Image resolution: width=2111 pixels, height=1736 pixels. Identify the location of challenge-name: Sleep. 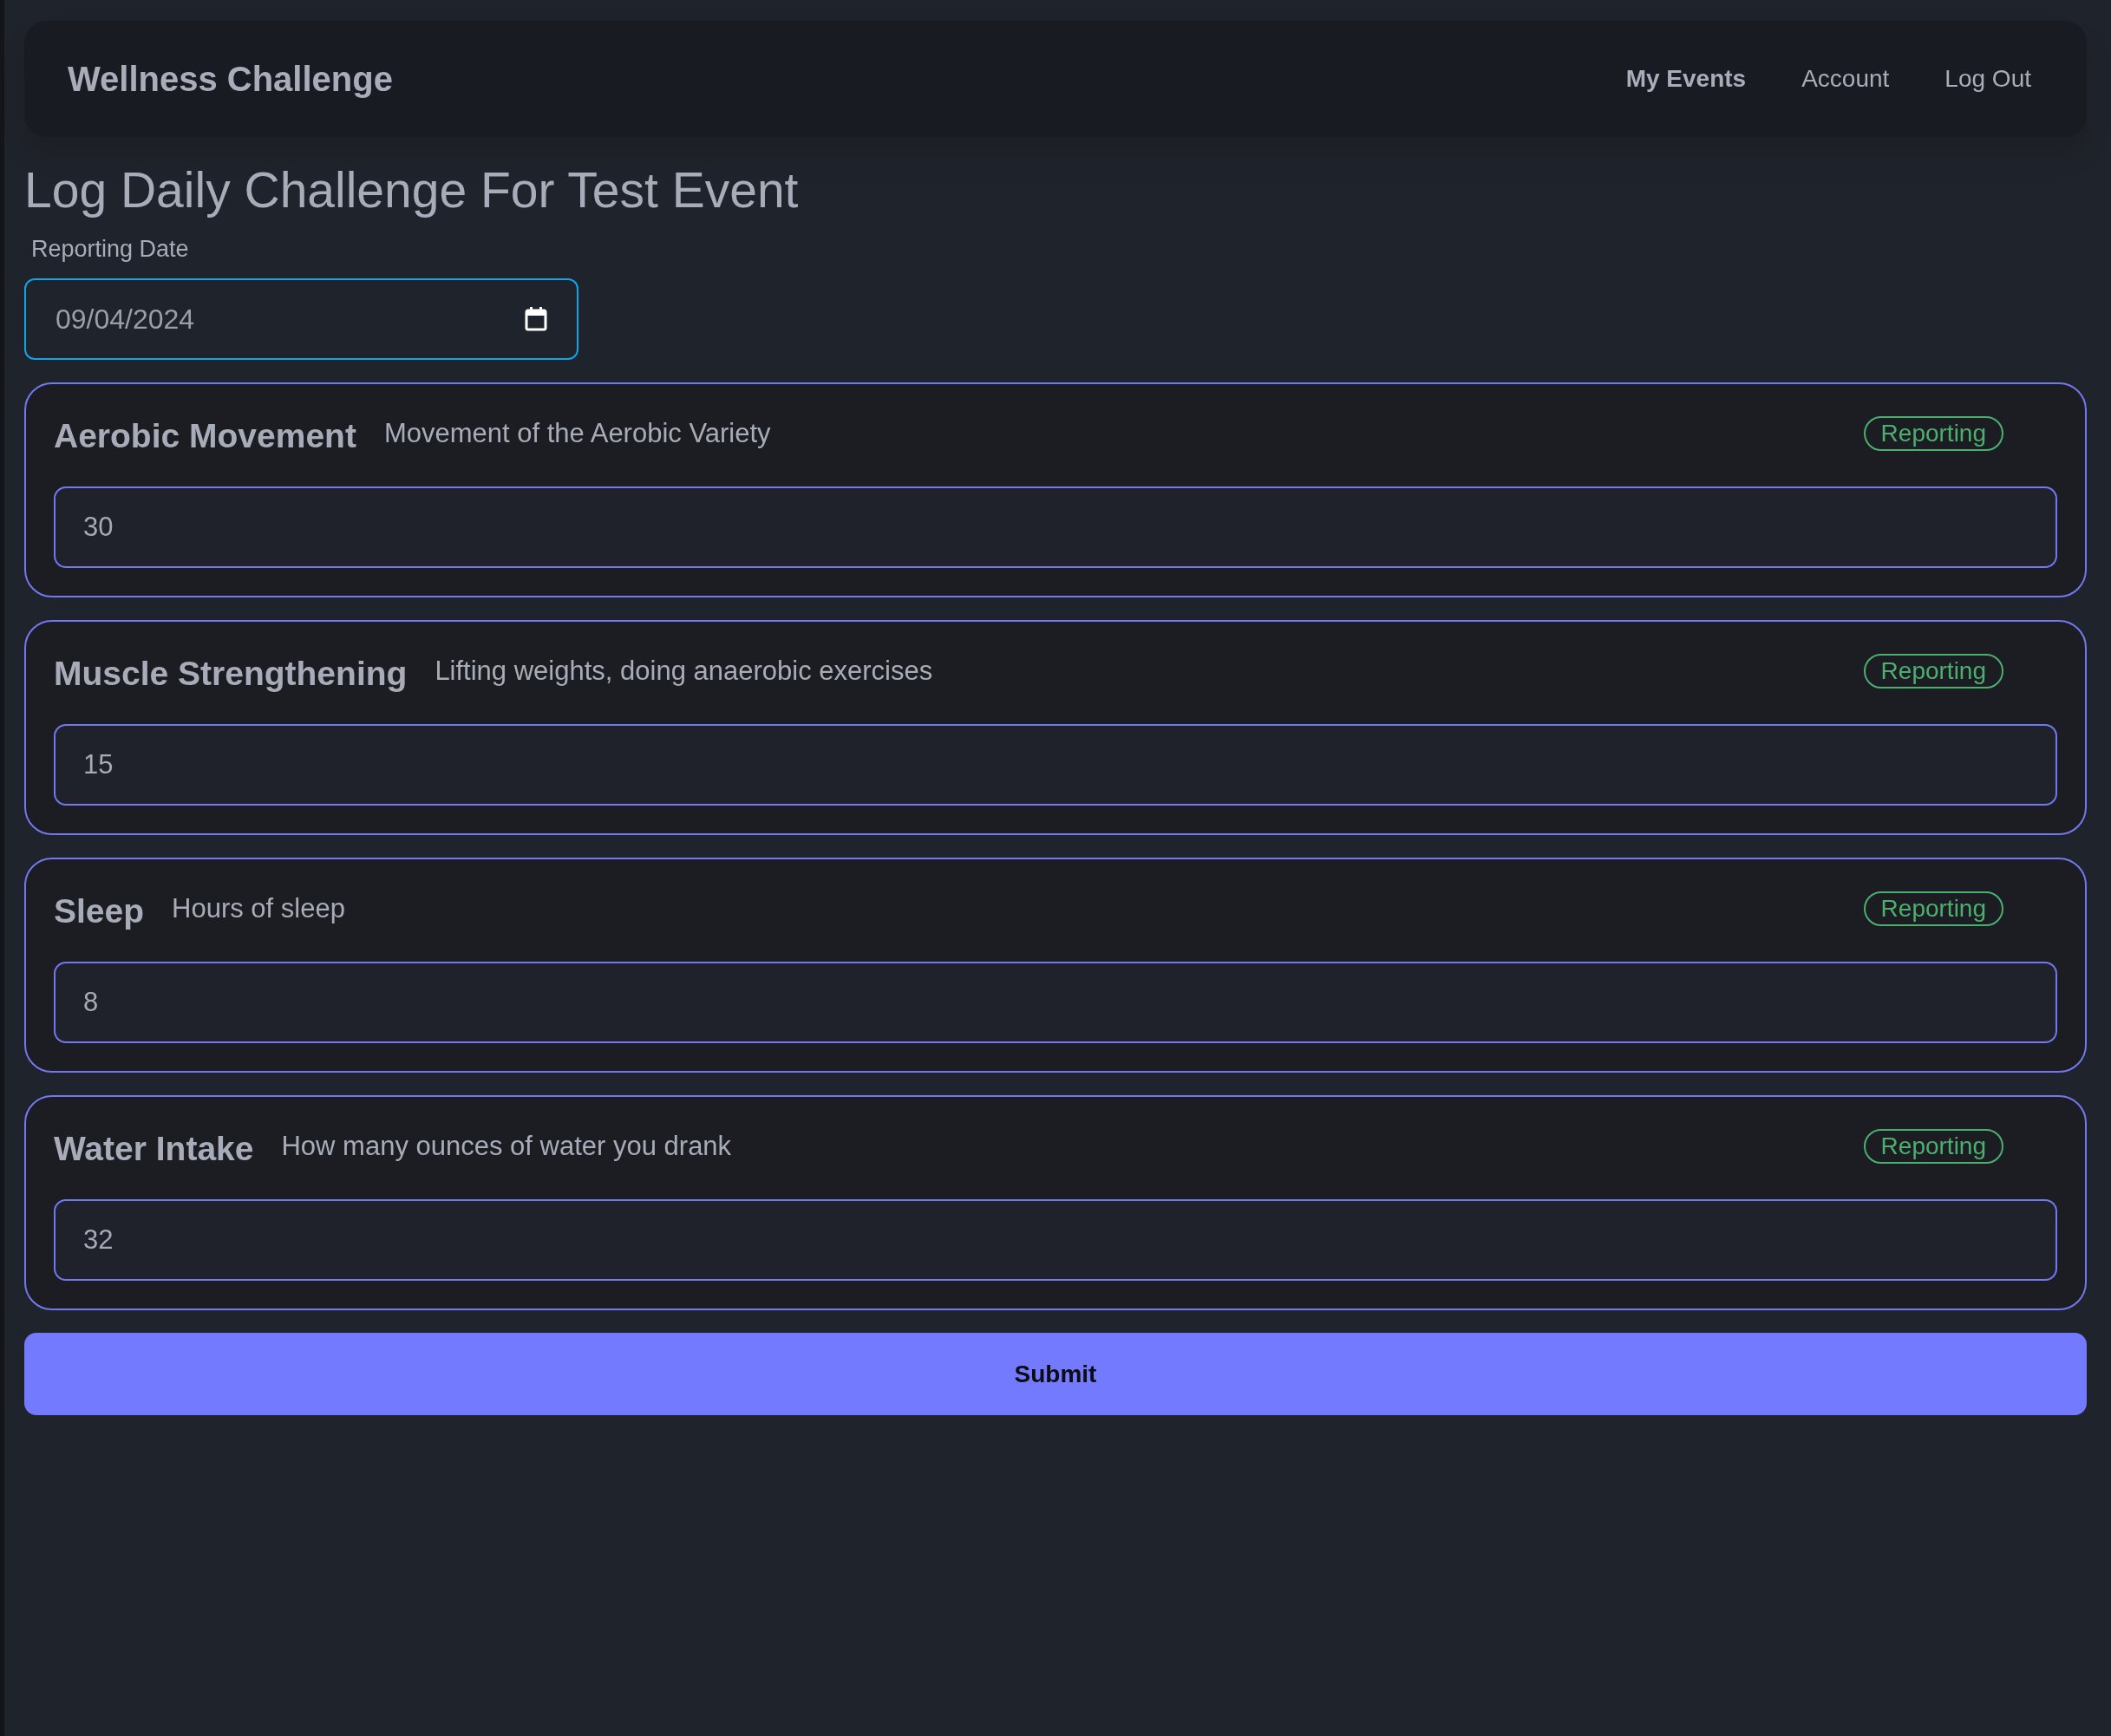
(99, 911).